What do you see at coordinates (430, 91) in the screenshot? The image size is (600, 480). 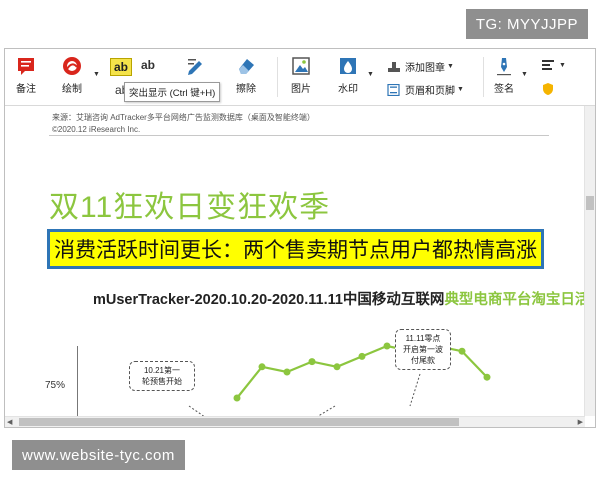 I see `header-footer-label: 页眉和页脚` at bounding box center [430, 91].